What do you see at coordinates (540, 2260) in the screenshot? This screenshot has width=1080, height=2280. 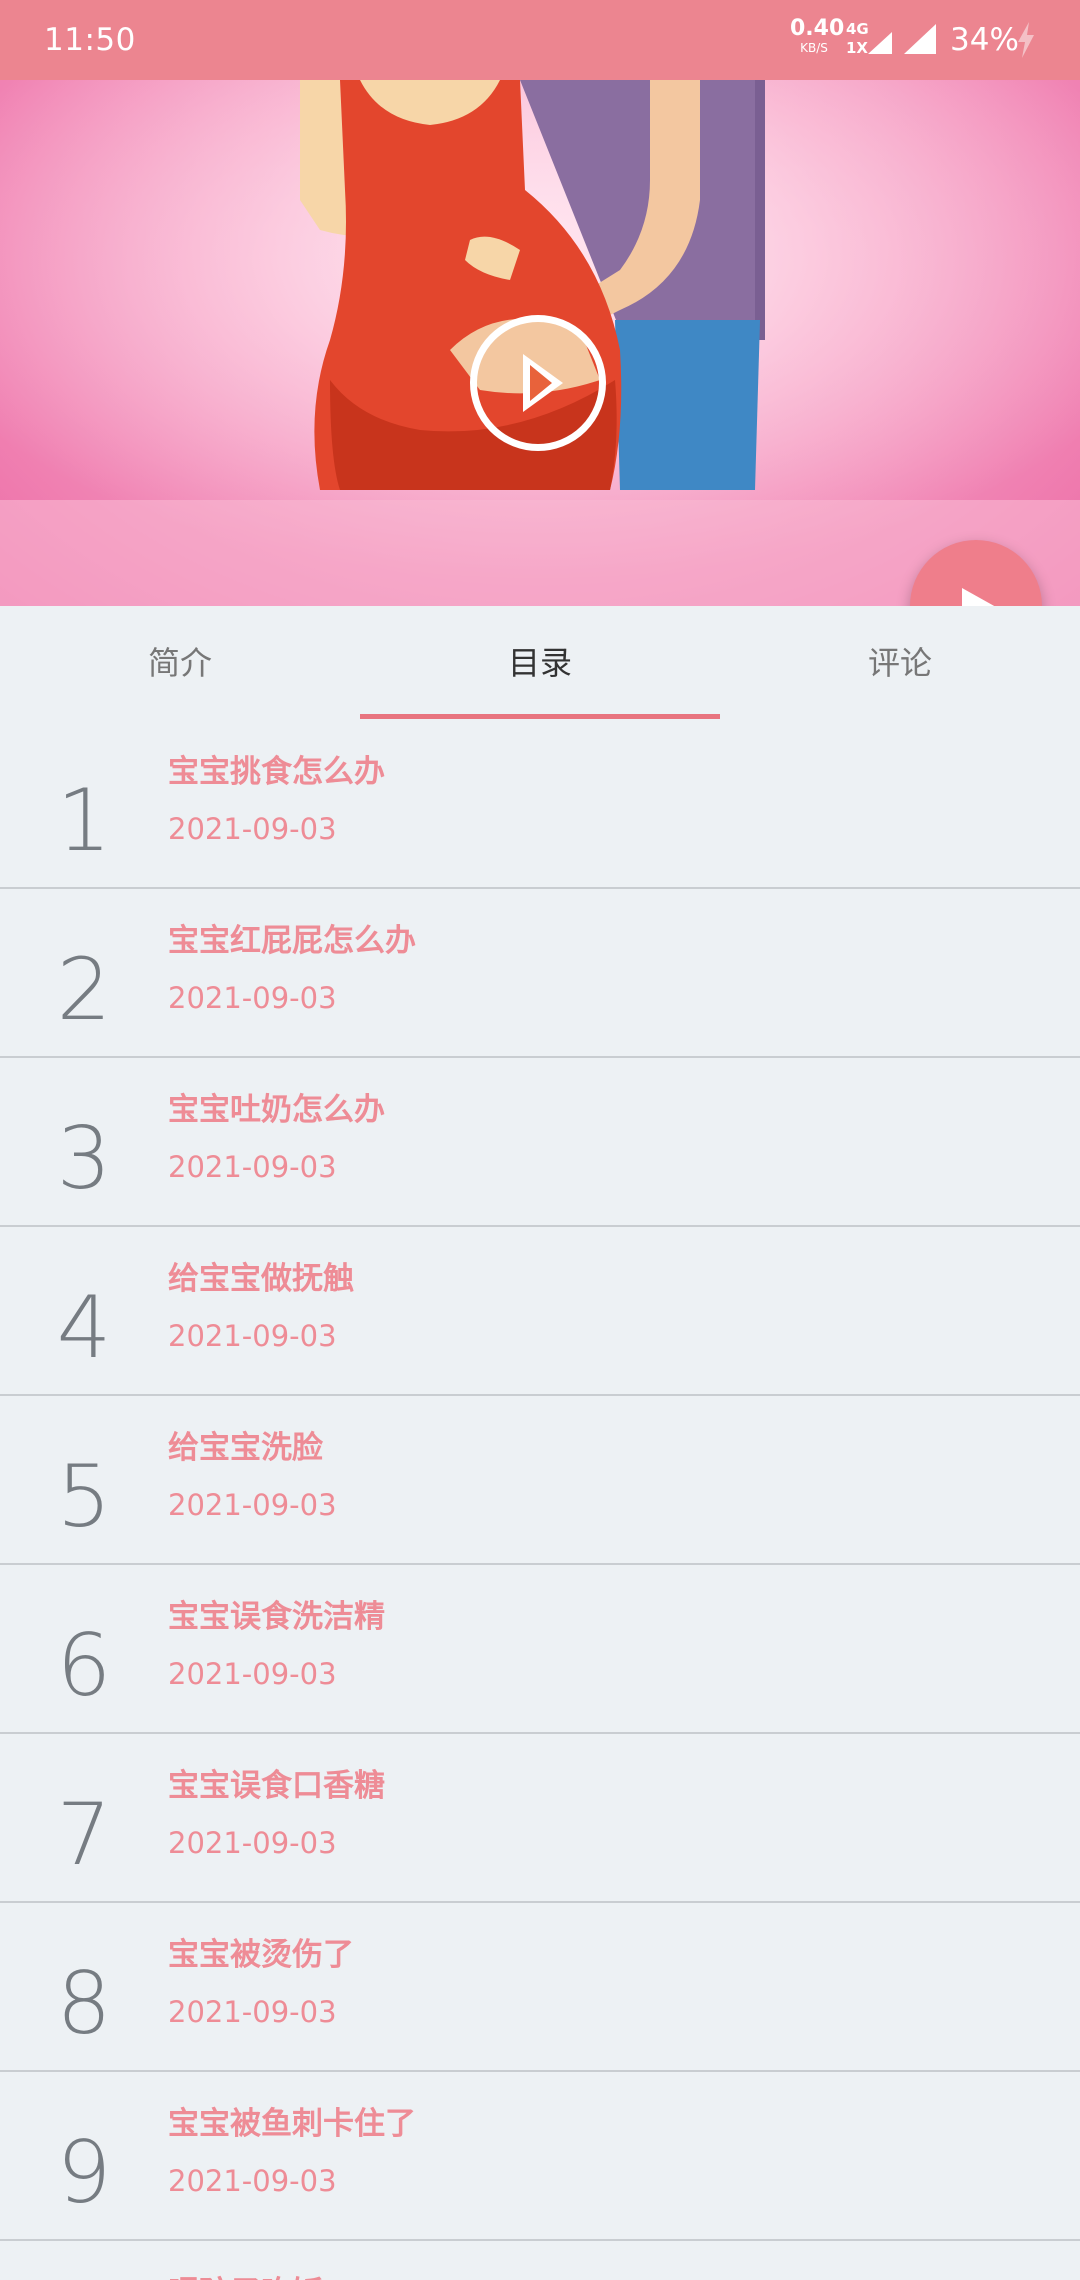 I see `list-item: 喂孩子吃饭` at bounding box center [540, 2260].